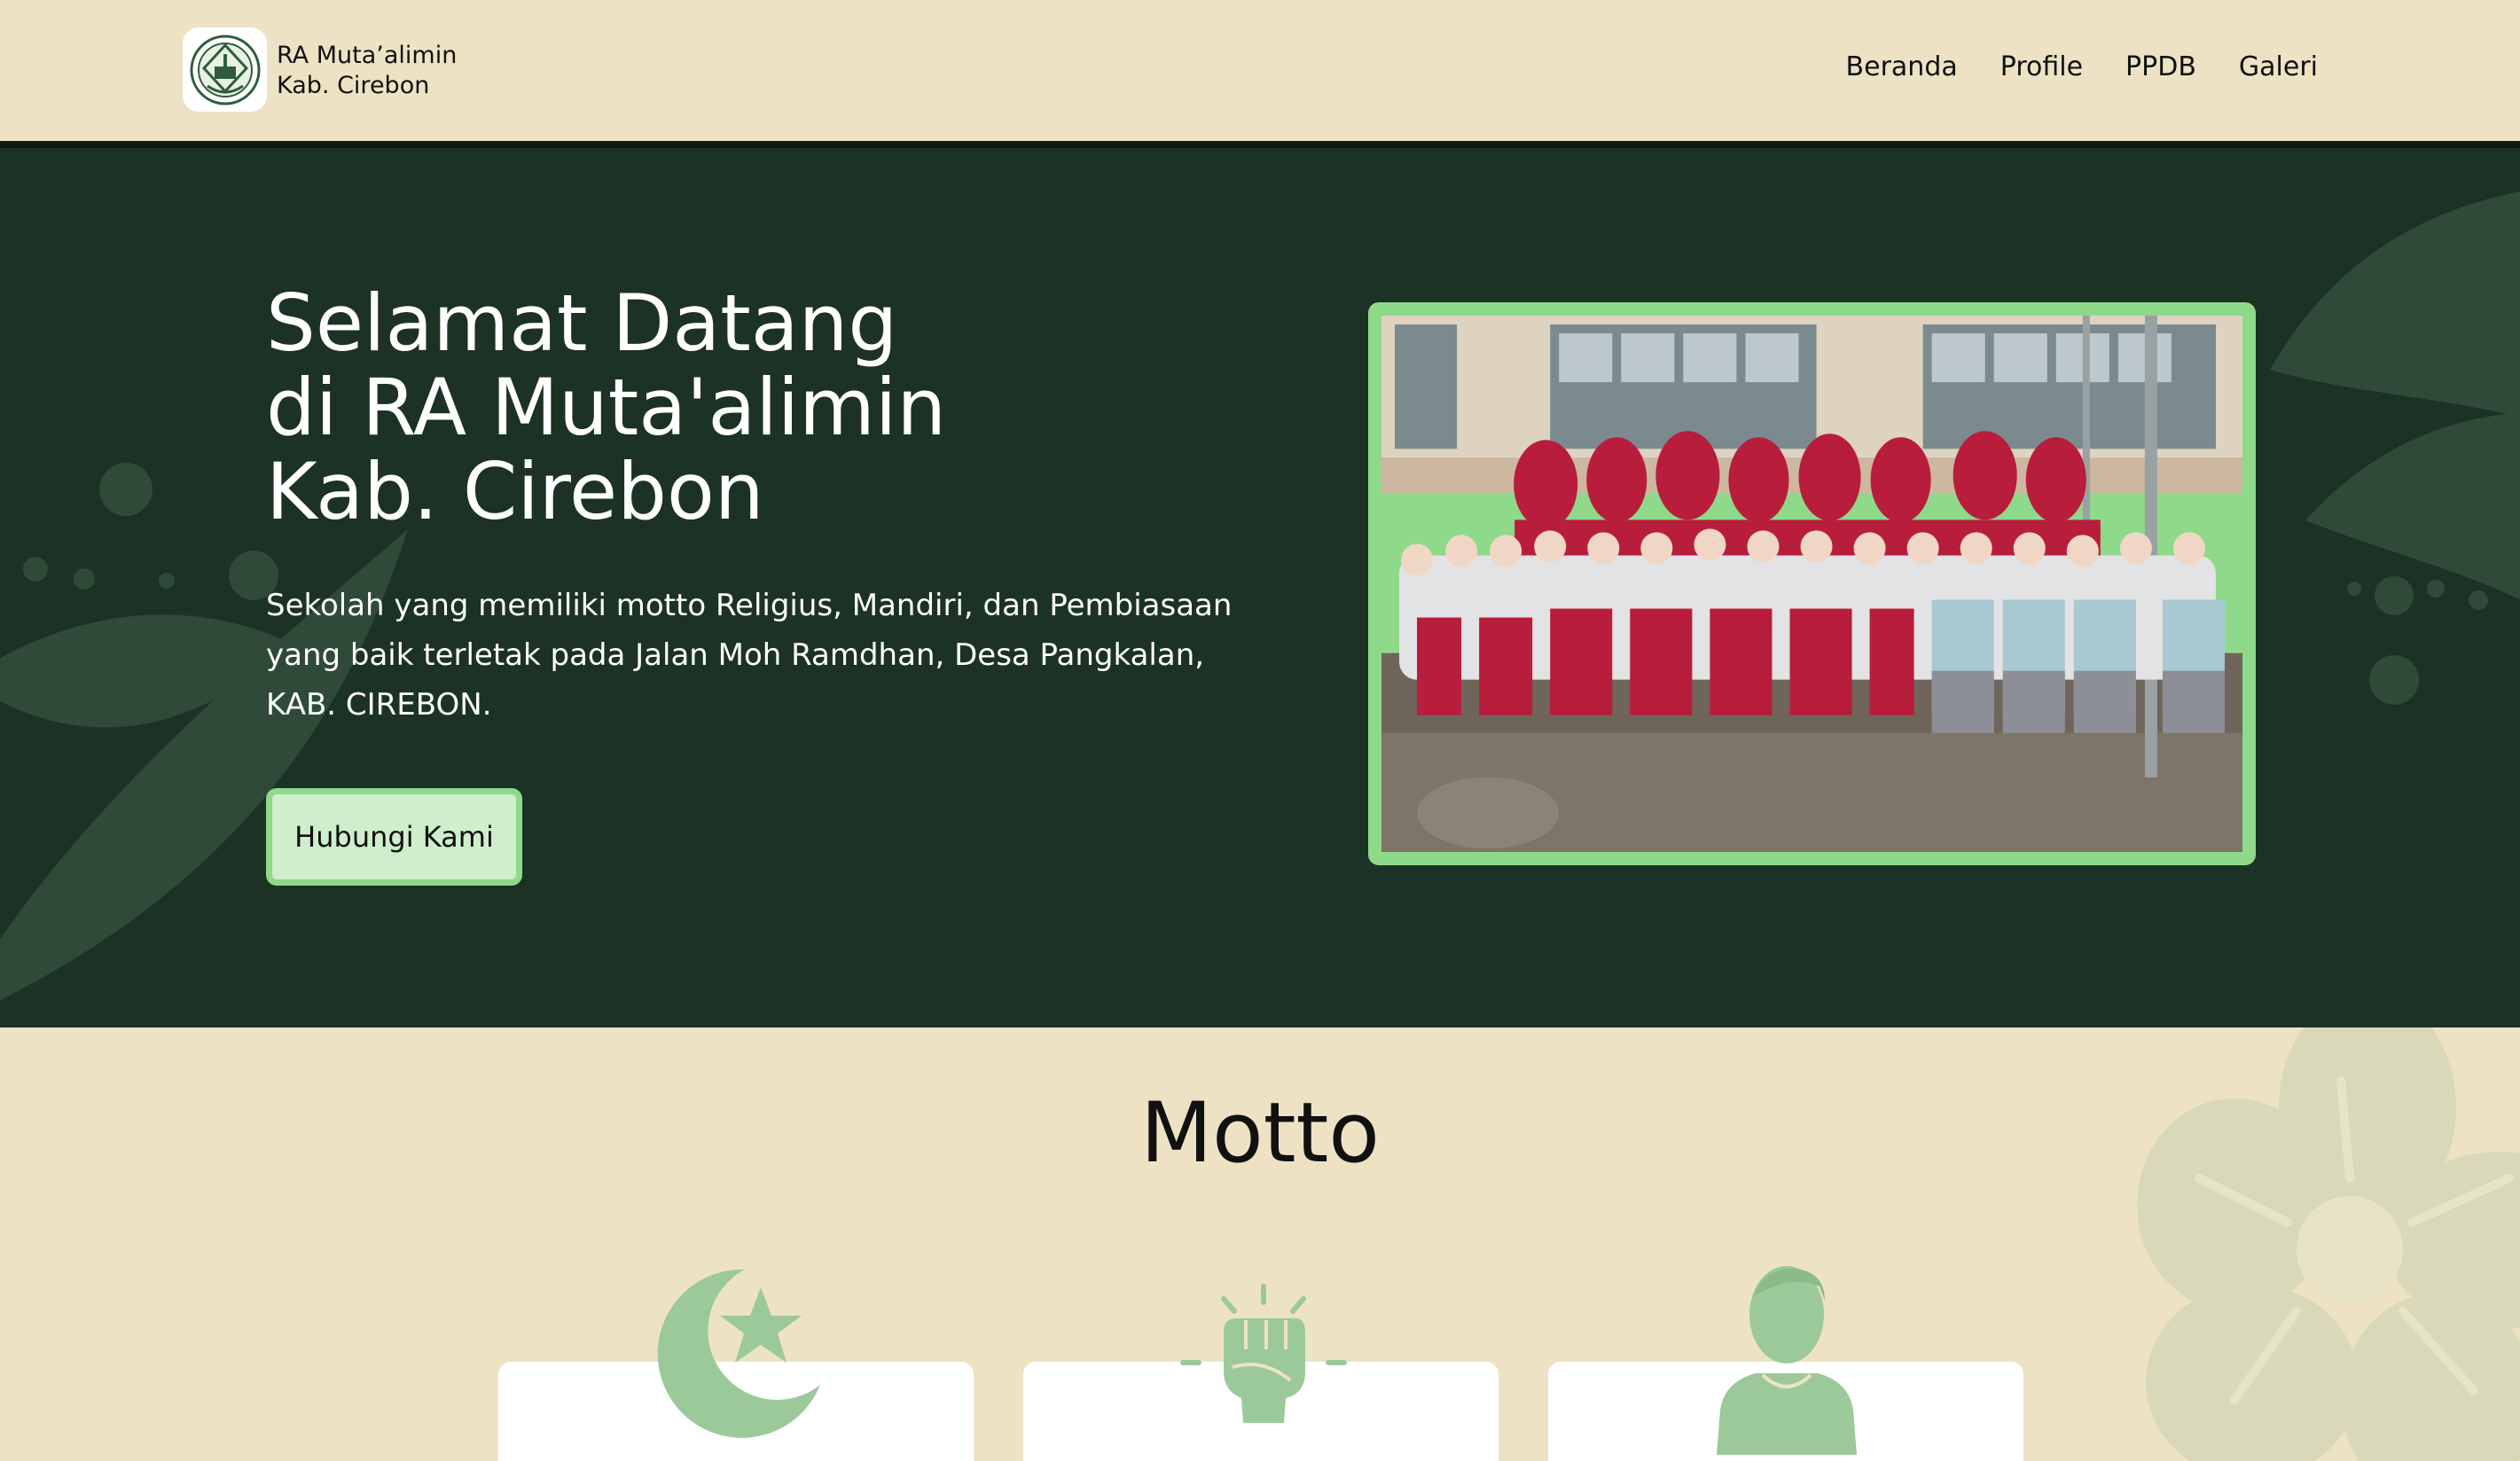 Image resolution: width=2520 pixels, height=1461 pixels. Describe the element at coordinates (1902, 66) in the screenshot. I see `nav-beranda: Beranda` at that location.